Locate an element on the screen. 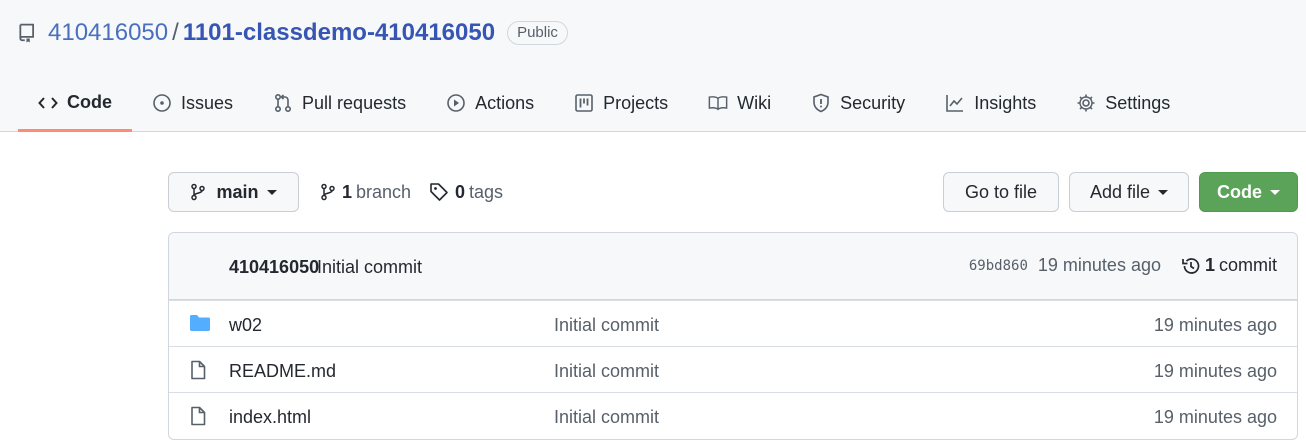  tag-label: tags is located at coordinates (486, 191).